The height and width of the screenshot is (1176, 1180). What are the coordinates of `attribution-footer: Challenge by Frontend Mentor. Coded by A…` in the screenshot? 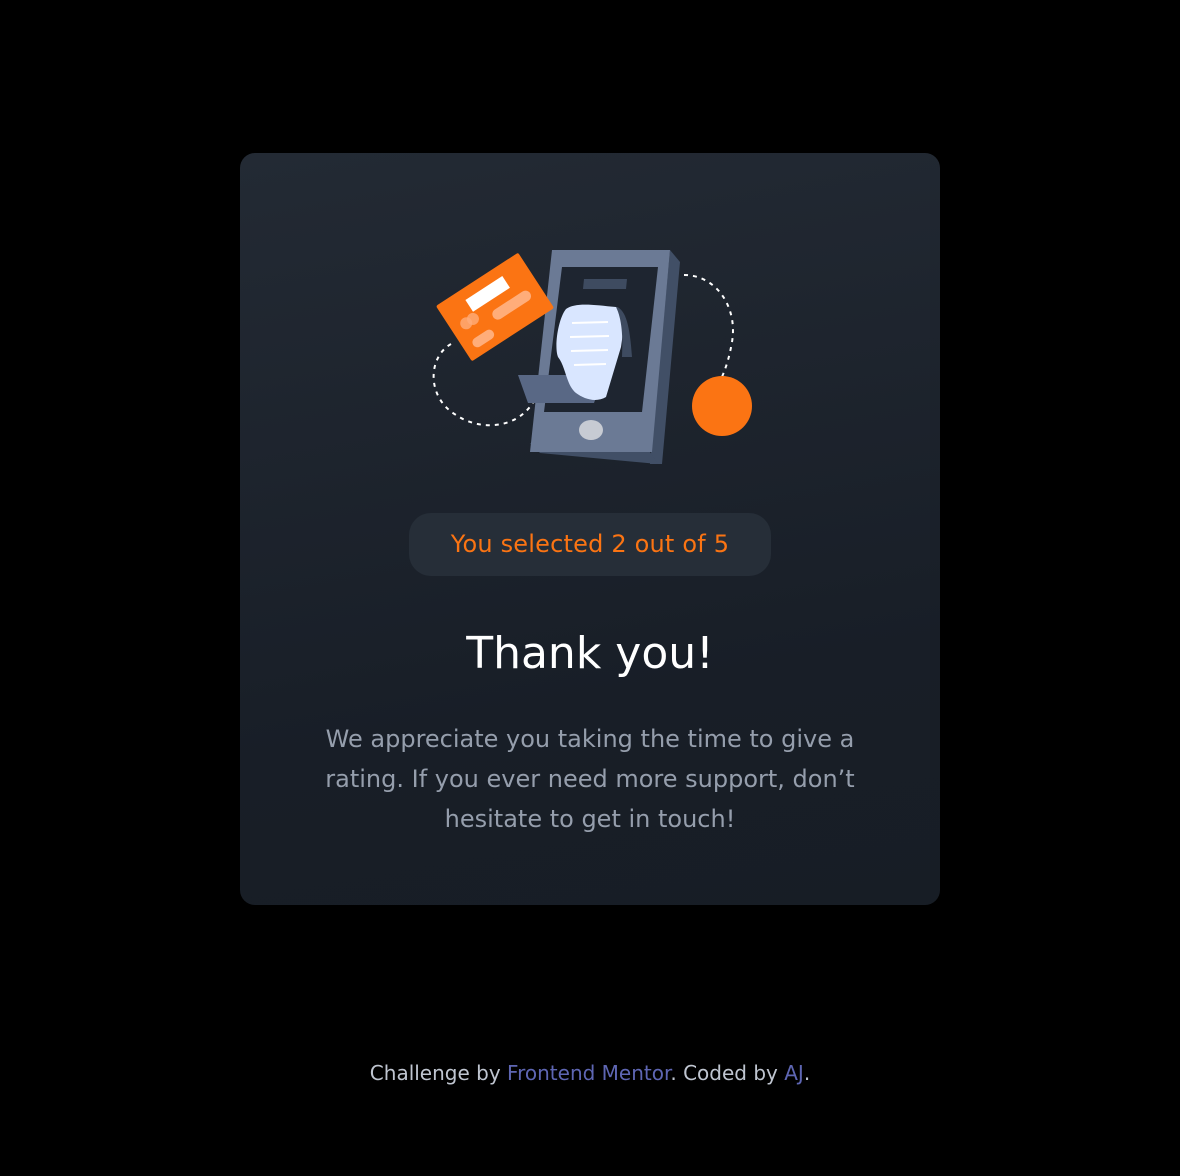 It's located at (590, 1073).